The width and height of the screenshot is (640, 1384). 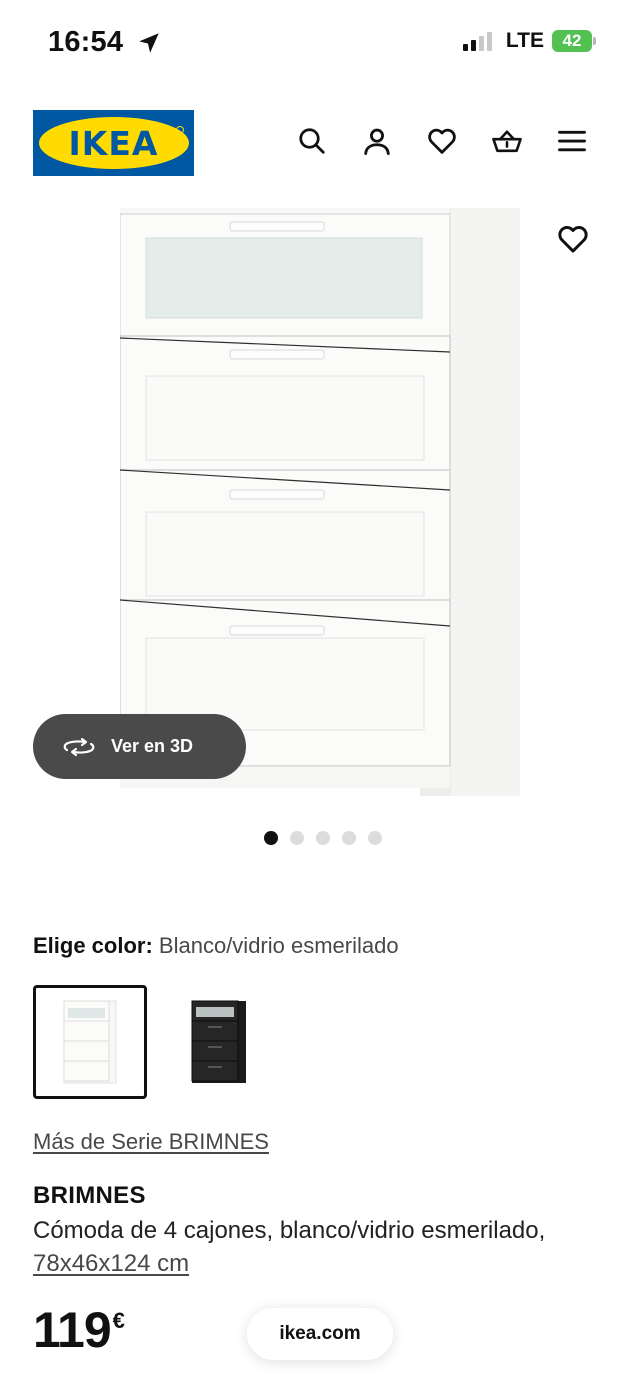 I want to click on color-label-title: Elige color:, so click(x=93, y=945).